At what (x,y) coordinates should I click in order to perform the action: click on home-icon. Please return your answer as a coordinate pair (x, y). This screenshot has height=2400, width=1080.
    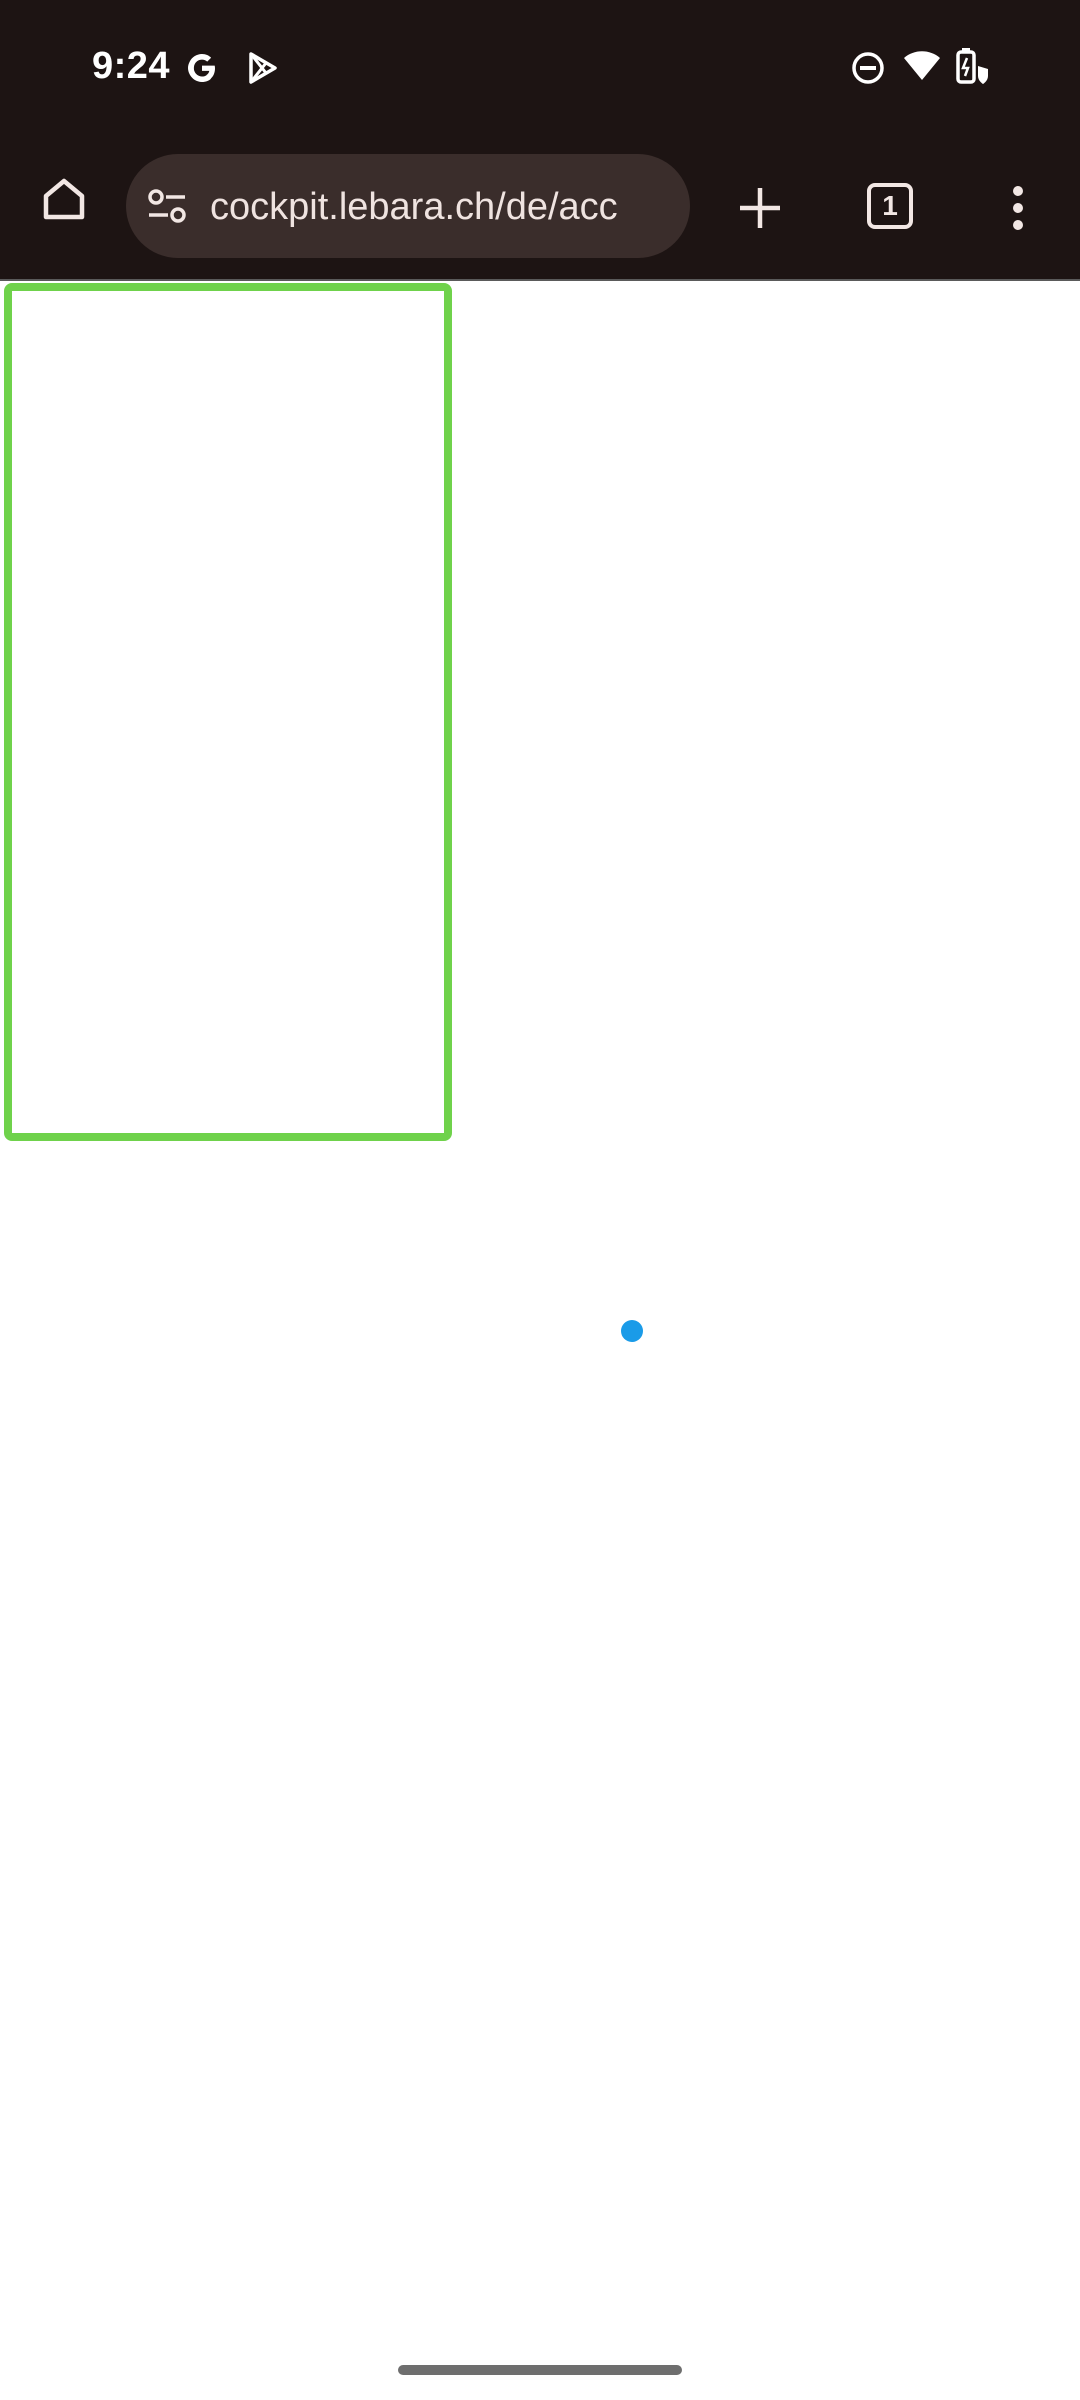
    Looking at the image, I should click on (64, 199).